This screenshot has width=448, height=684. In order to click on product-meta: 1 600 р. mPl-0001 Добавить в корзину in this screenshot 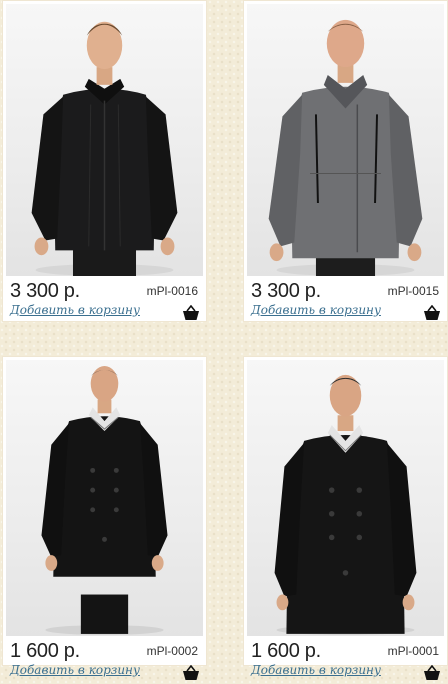, I will do `click(345, 660)`.